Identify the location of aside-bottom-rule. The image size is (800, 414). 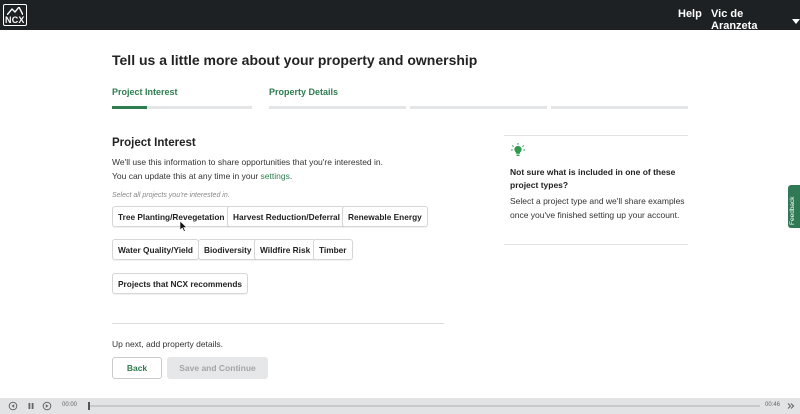
(596, 244).